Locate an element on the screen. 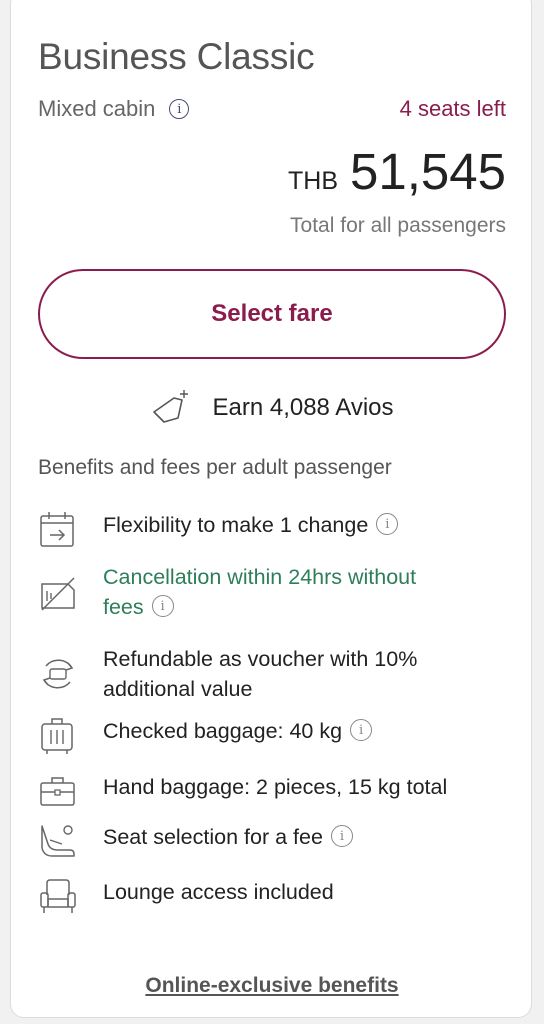  cabin-row: Mixed cabin i is located at coordinates (114, 109).